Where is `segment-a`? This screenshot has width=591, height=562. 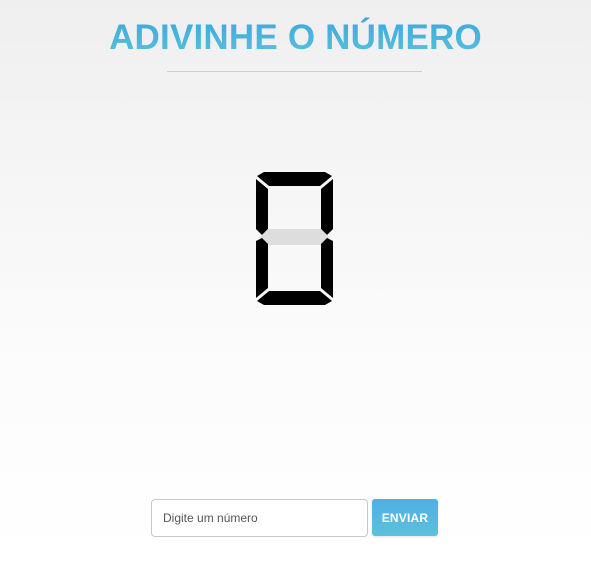 segment-a is located at coordinates (294, 179).